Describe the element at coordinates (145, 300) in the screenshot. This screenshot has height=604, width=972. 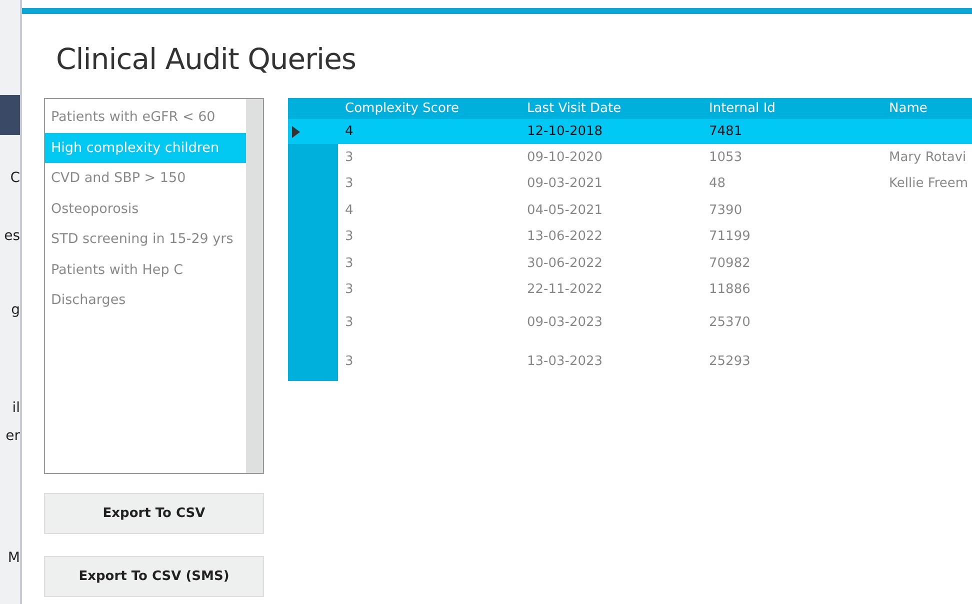
I see `query-item: Discharges` at that location.